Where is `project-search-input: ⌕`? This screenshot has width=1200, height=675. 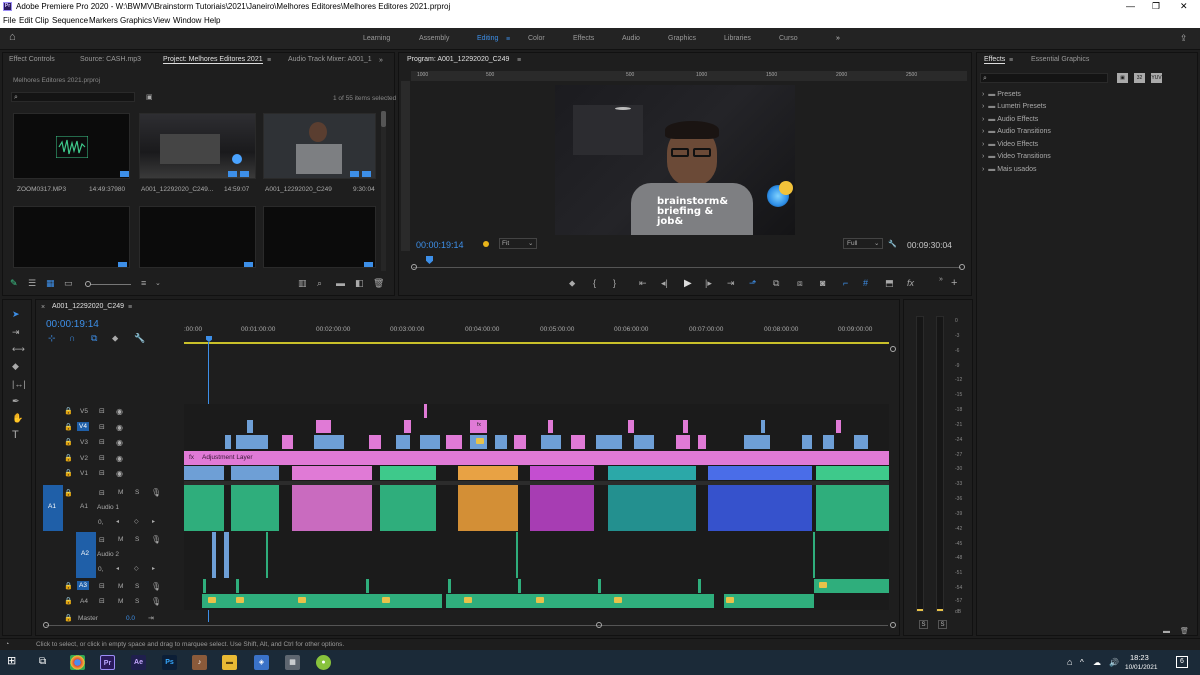 project-search-input: ⌕ is located at coordinates (73, 97).